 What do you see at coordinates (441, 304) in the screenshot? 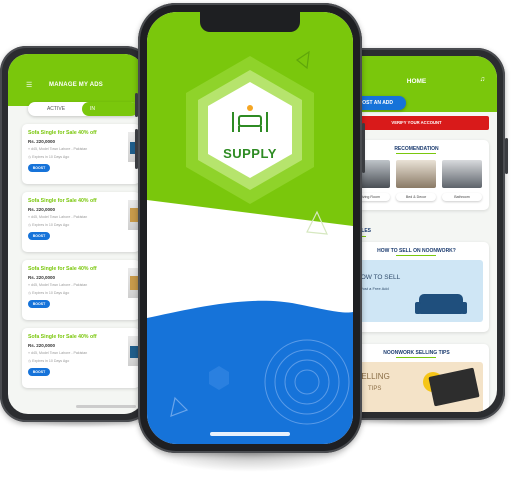
I see `sofa-illustration` at bounding box center [441, 304].